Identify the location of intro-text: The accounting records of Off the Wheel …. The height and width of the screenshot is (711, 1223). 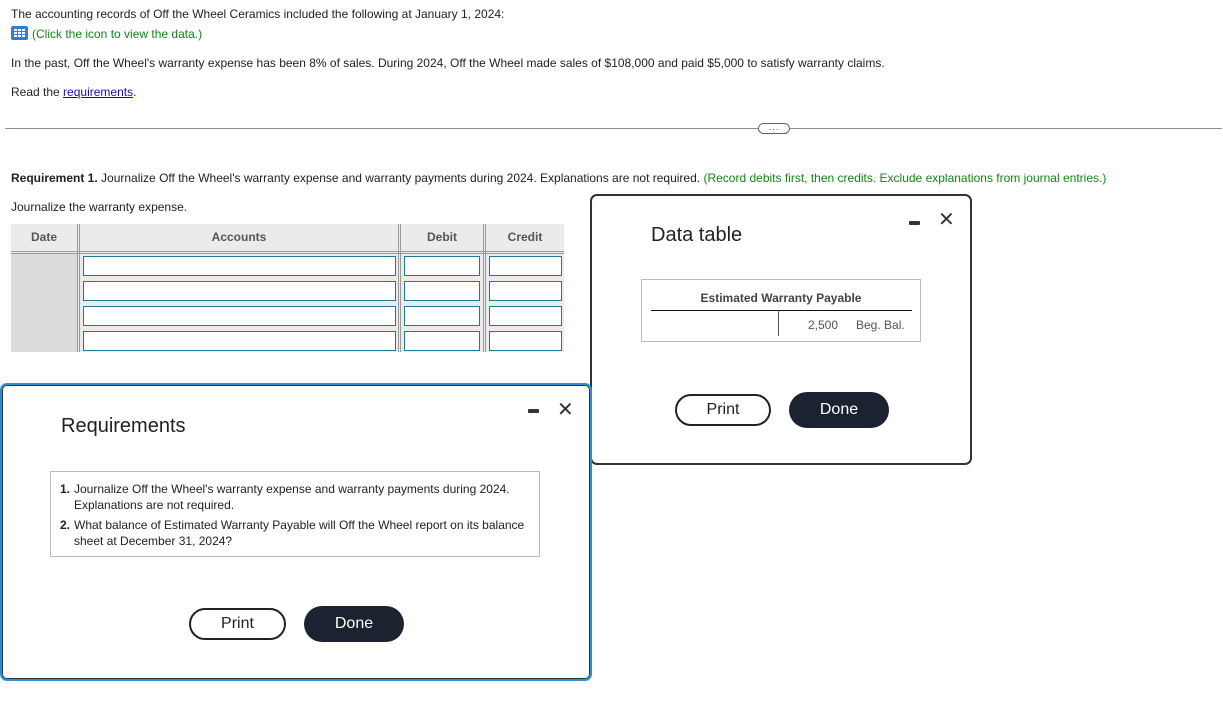
(258, 14).